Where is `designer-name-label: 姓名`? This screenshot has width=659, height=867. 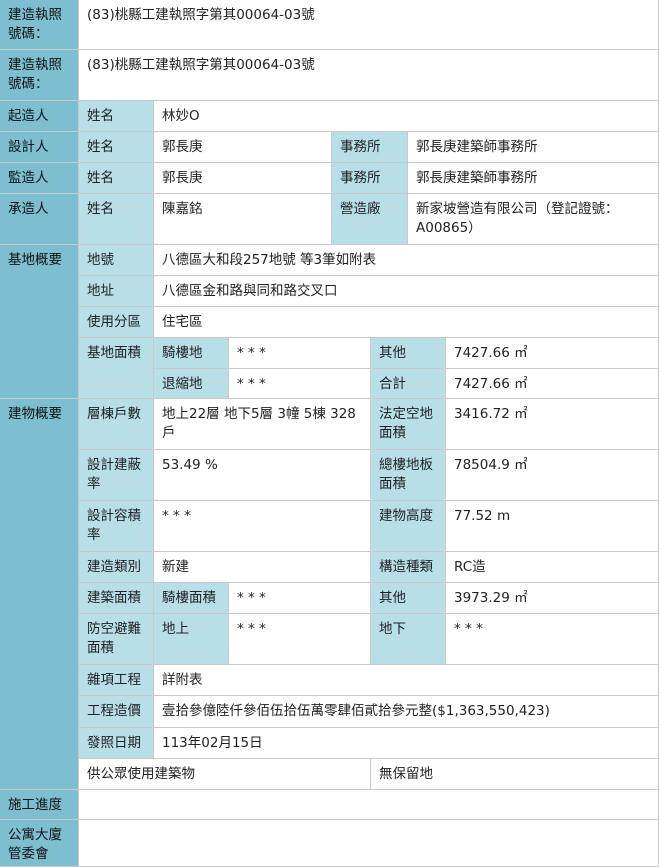
designer-name-label: 姓名 is located at coordinates (116, 147).